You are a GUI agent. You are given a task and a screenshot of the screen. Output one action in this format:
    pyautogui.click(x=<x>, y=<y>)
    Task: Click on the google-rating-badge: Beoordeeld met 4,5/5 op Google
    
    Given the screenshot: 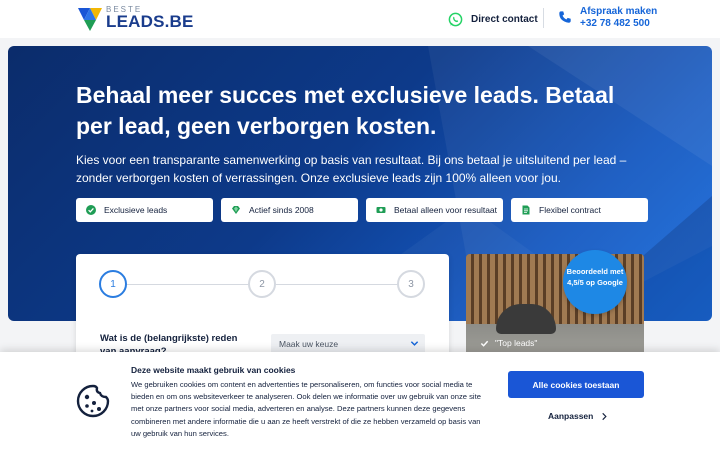 What is the action you would take?
    pyautogui.click(x=595, y=282)
    